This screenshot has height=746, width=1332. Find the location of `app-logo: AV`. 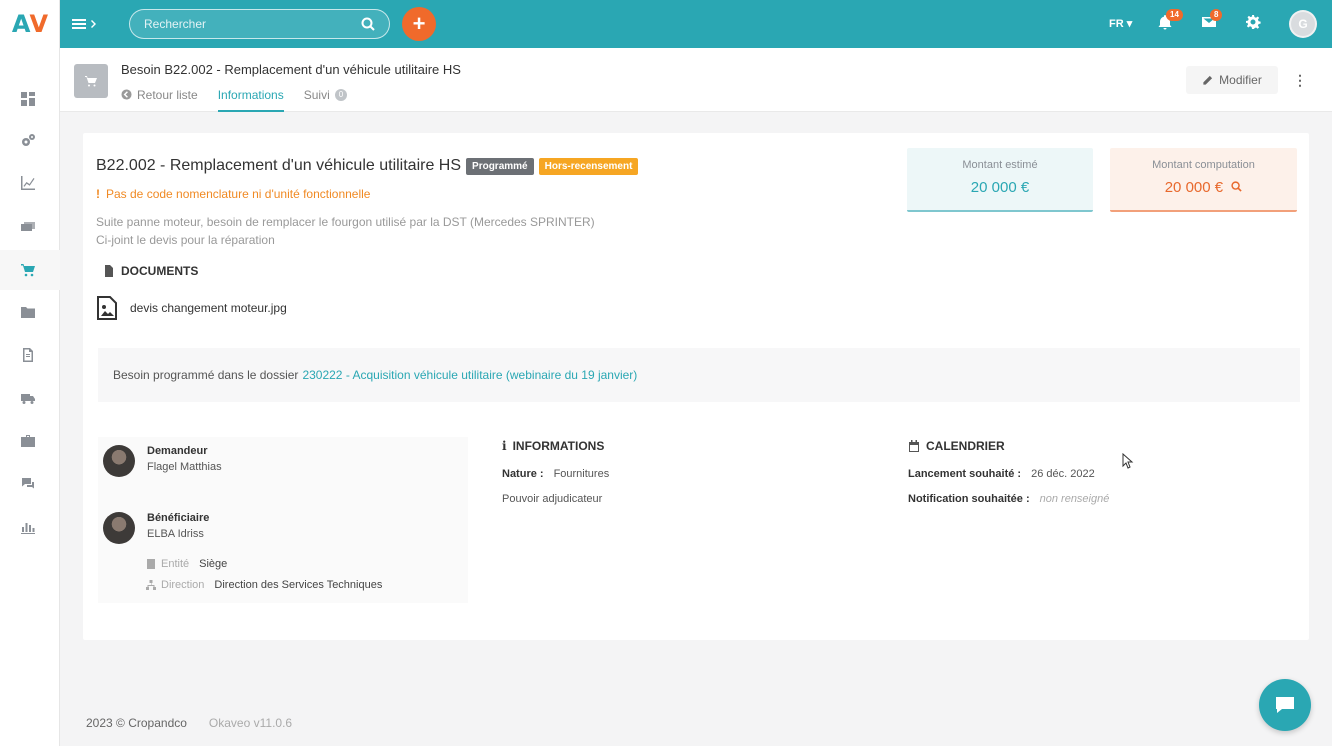

app-logo: AV is located at coordinates (29, 24).